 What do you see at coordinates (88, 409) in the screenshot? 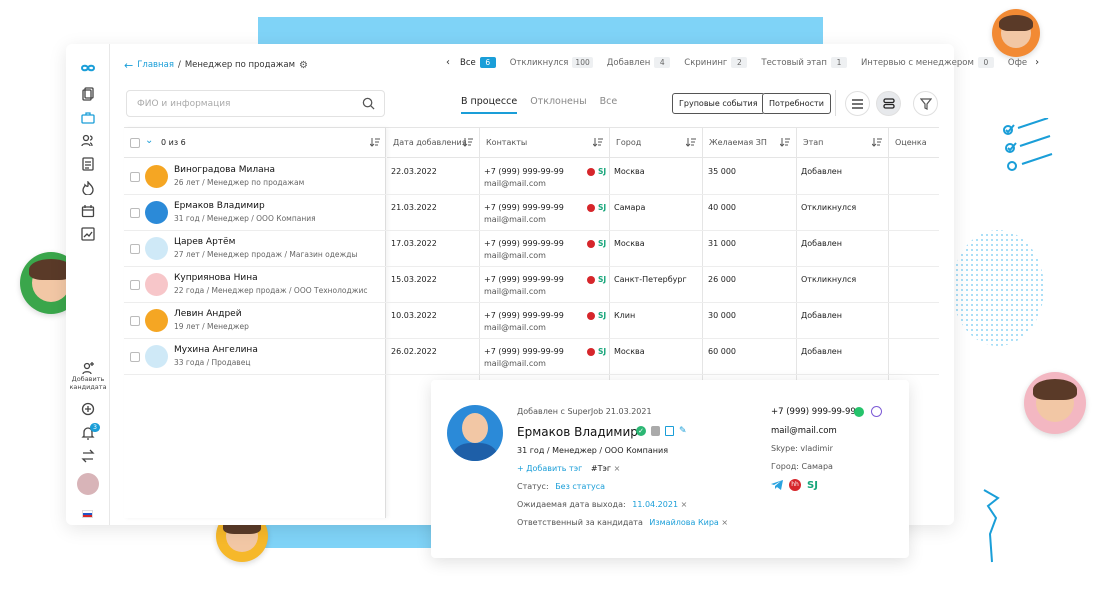
I see `plus-circle-icon` at bounding box center [88, 409].